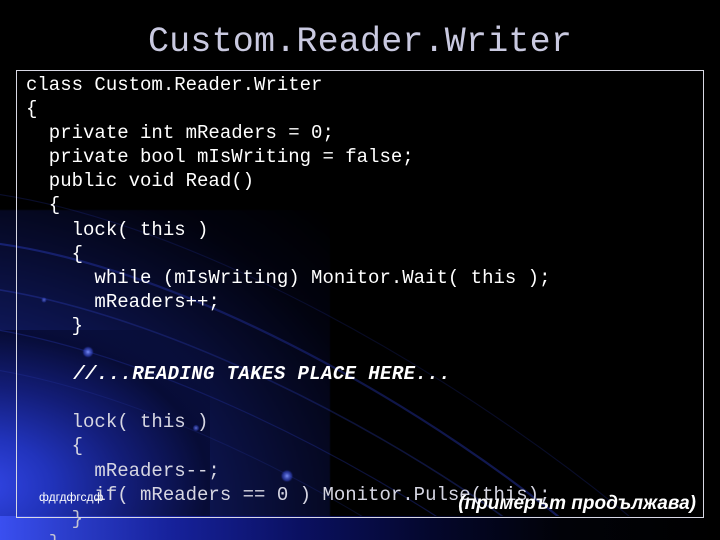 The image size is (720, 540). I want to click on page-title: Custom.Reader.Writer, so click(360, 42).